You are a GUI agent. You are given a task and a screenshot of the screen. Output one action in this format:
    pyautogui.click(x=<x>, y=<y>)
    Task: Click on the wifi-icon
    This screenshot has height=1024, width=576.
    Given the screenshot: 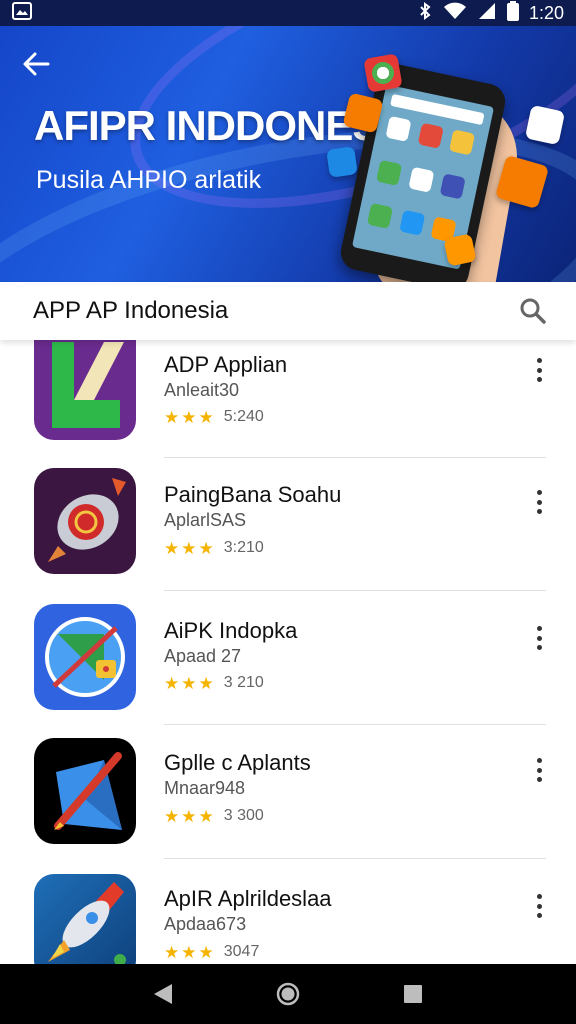 What is the action you would take?
    pyautogui.click(x=455, y=13)
    